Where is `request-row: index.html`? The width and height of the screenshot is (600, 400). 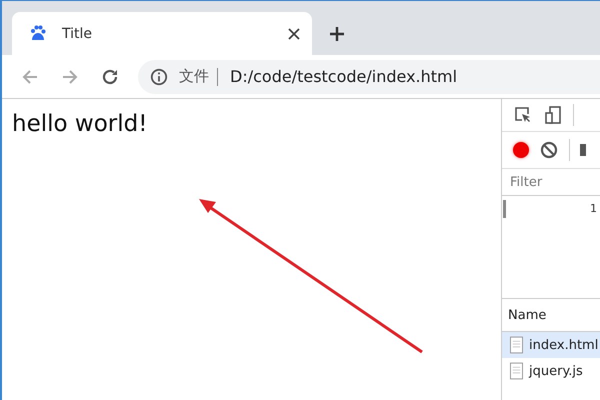 request-row: index.html is located at coordinates (551, 345).